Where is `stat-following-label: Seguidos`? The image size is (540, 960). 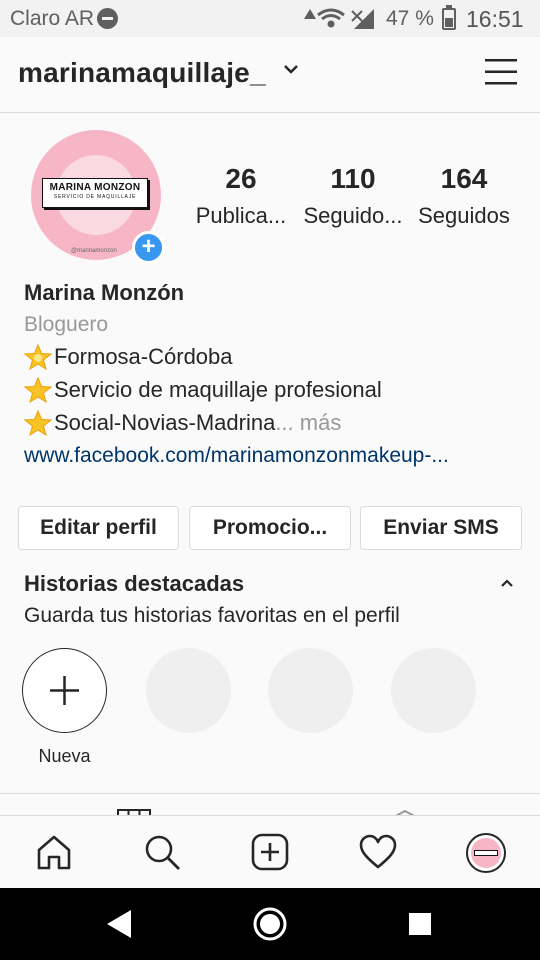
stat-following-label: Seguidos is located at coordinates (464, 215).